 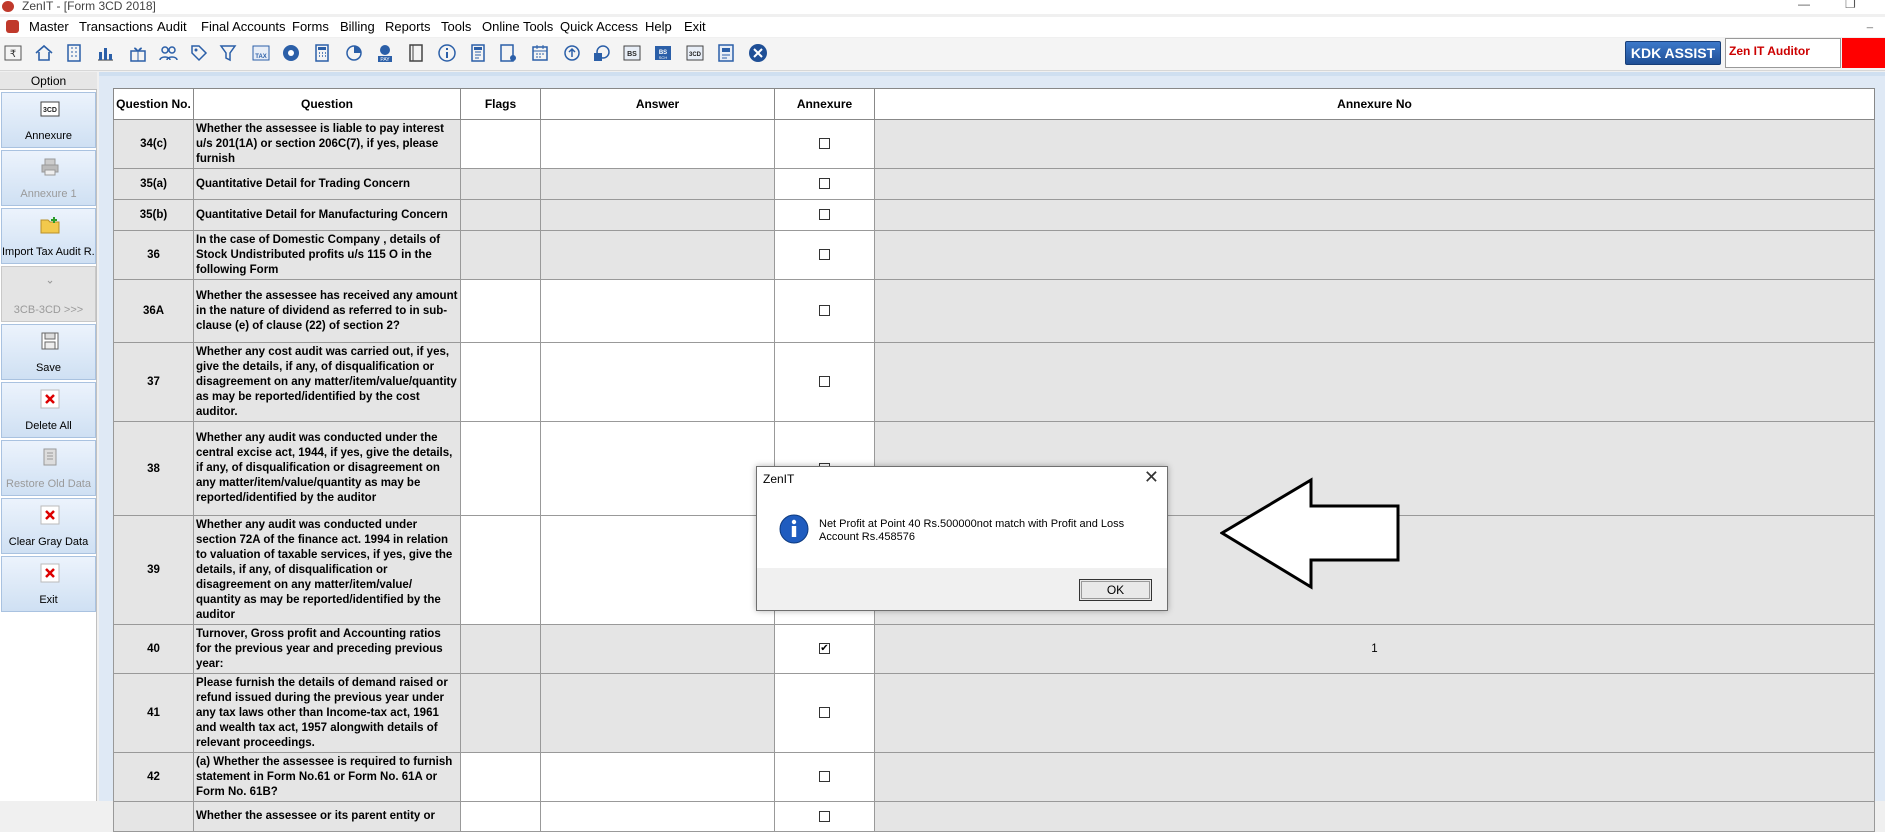 I want to click on calendar-icon, so click(x=540, y=53).